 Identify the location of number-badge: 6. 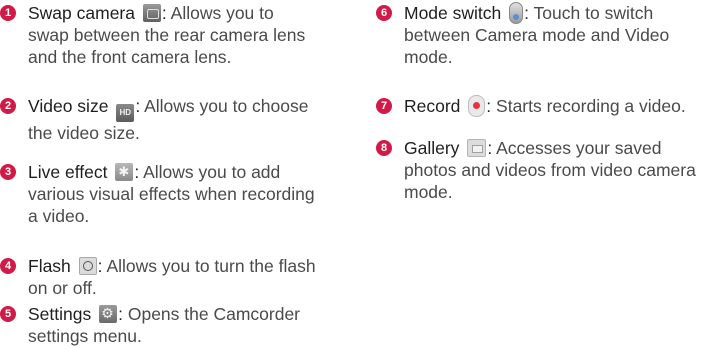
(384, 13).